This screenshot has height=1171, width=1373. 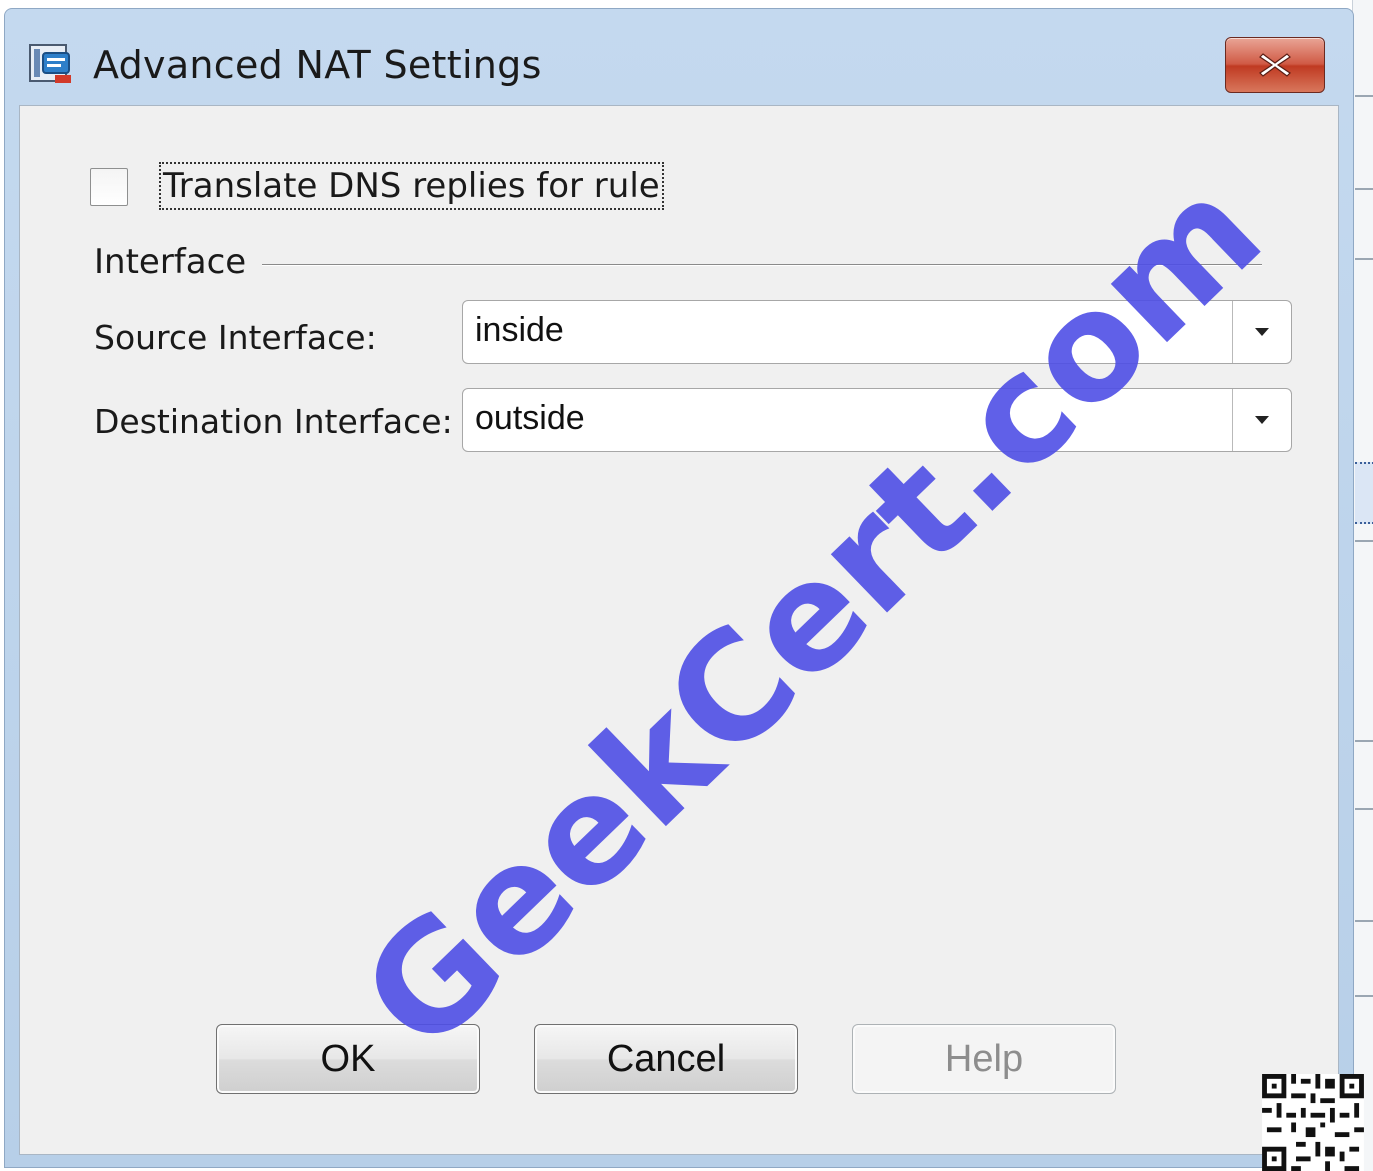 What do you see at coordinates (877, 332) in the screenshot?
I see `source-interface-select: inside` at bounding box center [877, 332].